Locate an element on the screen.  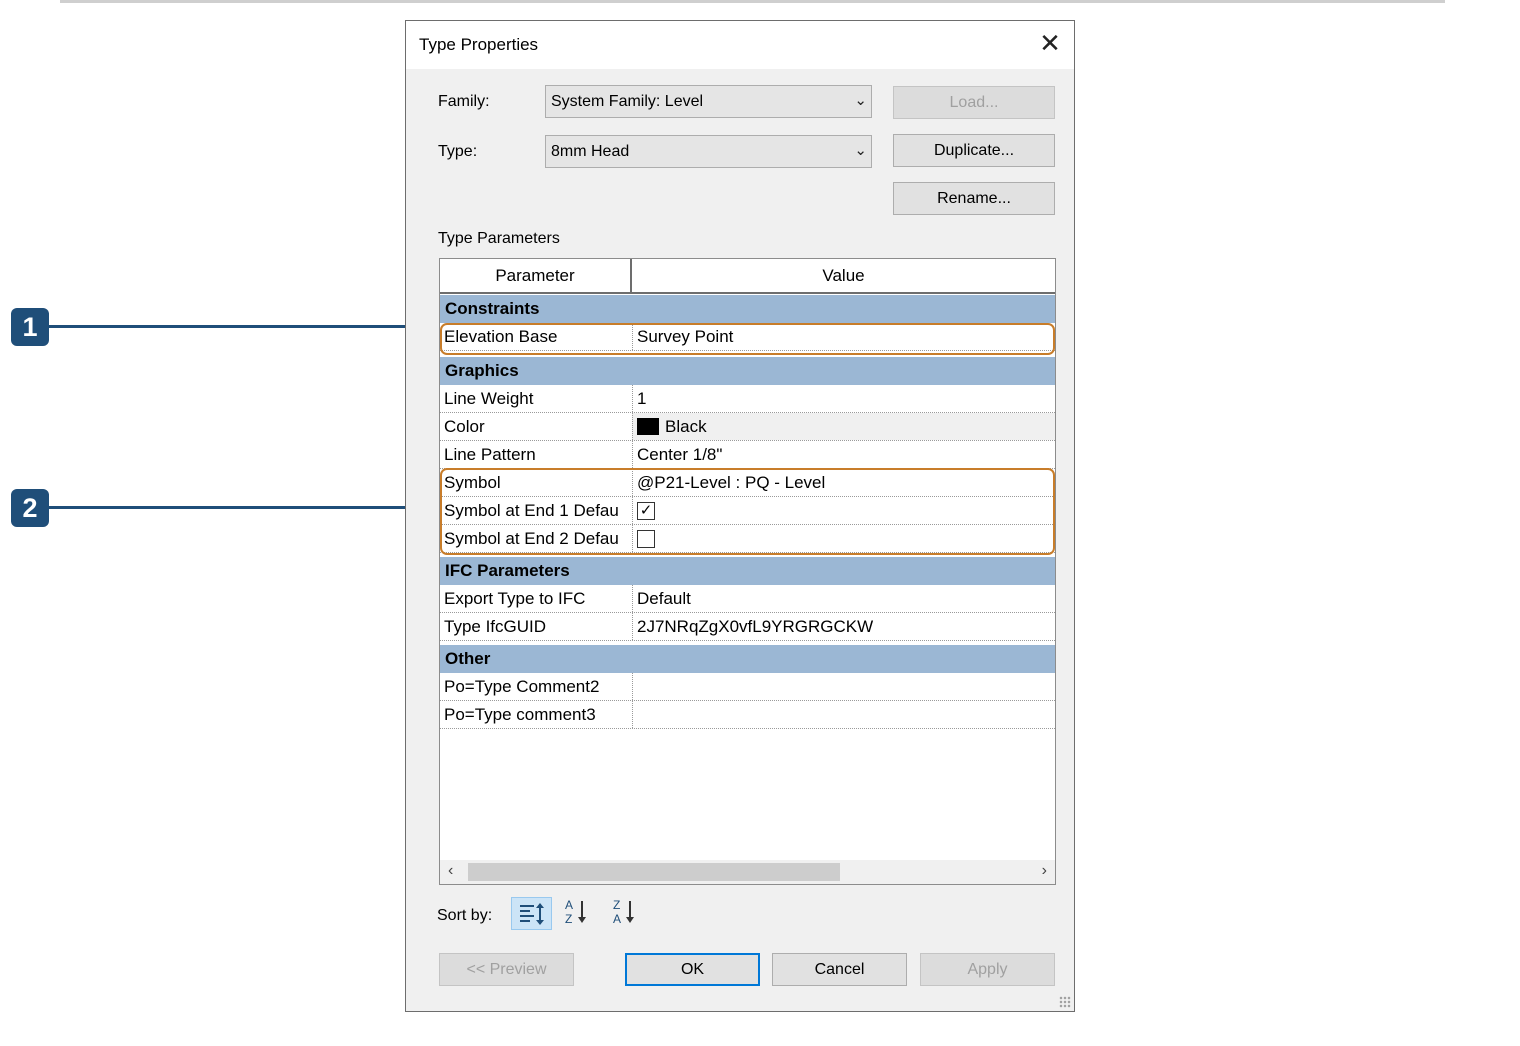
parameter-name: Export Type to IFC is located at coordinates (515, 598).